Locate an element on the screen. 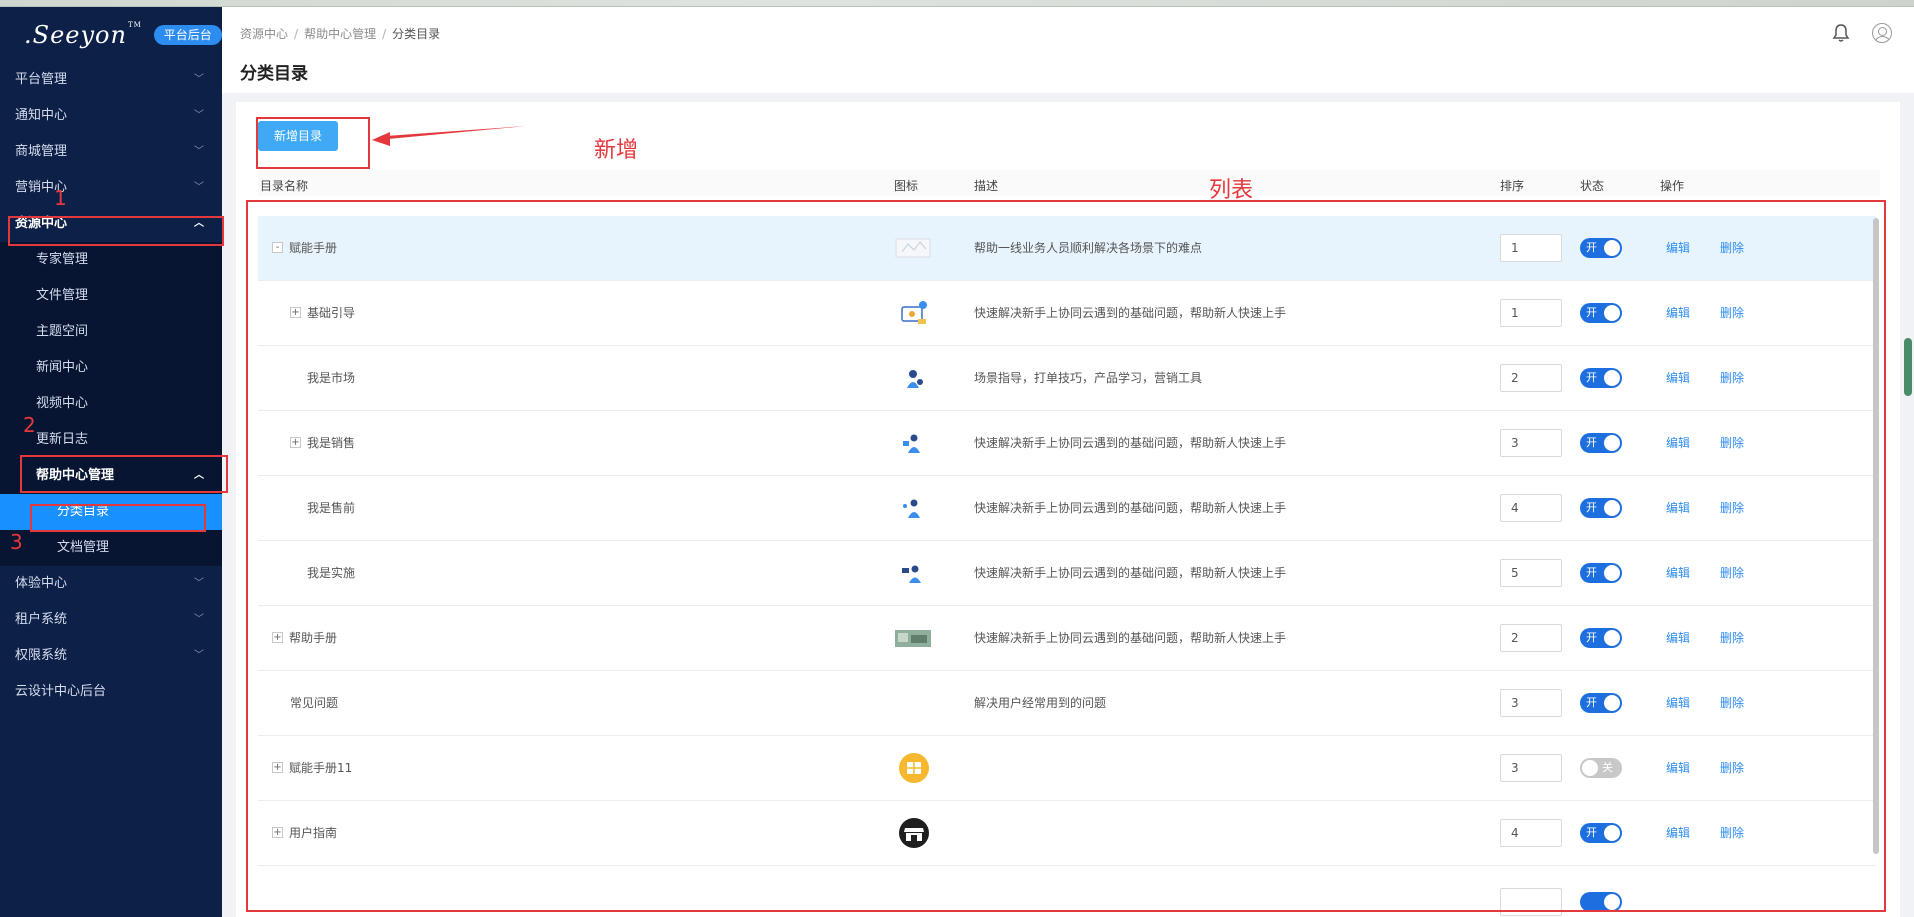 The image size is (1914, 917). table-header: 目录名称 图标 描述 排序 状态 操作 is located at coordinates (1069, 183).